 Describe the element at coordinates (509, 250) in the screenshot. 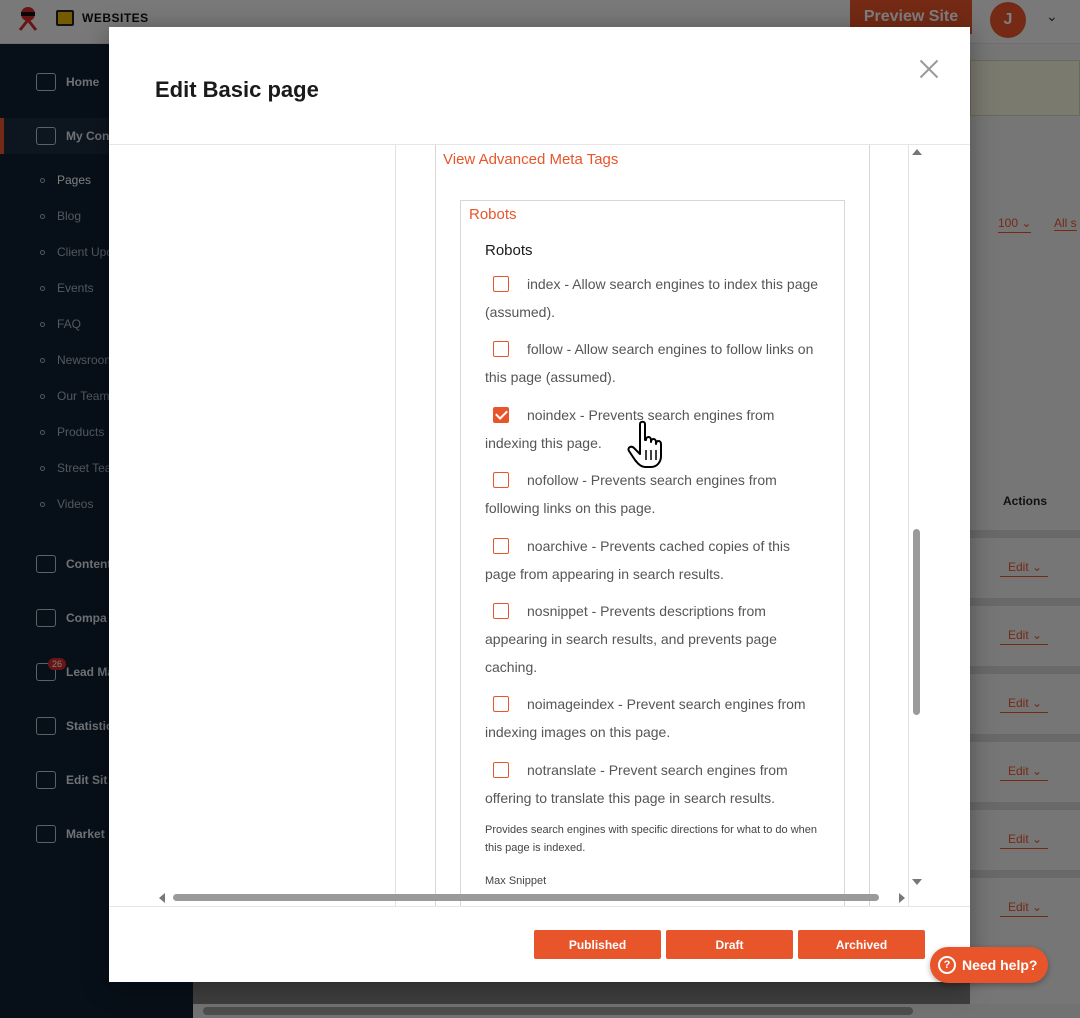

I see `robots-label: Robots` at that location.